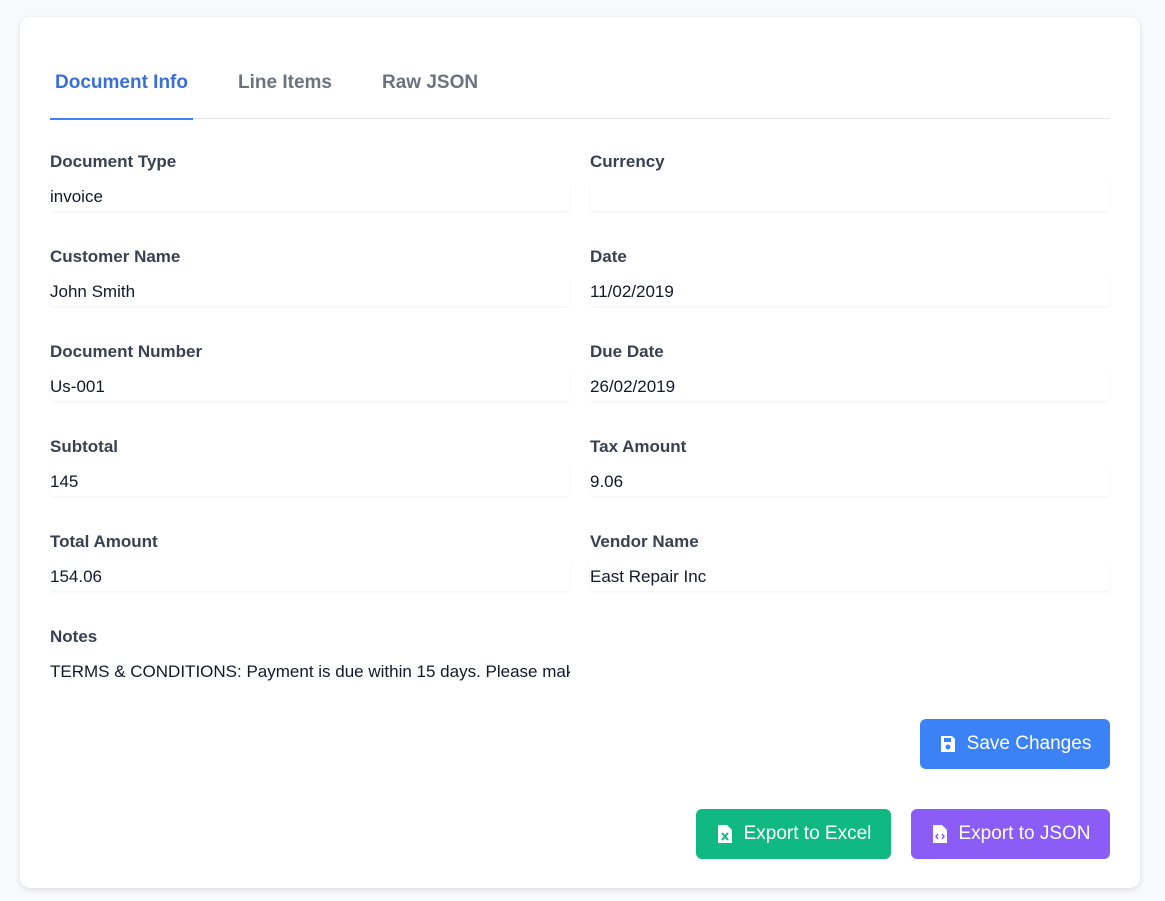  Describe the element at coordinates (115, 256) in the screenshot. I see `customer-name-label: Customer Name` at that location.